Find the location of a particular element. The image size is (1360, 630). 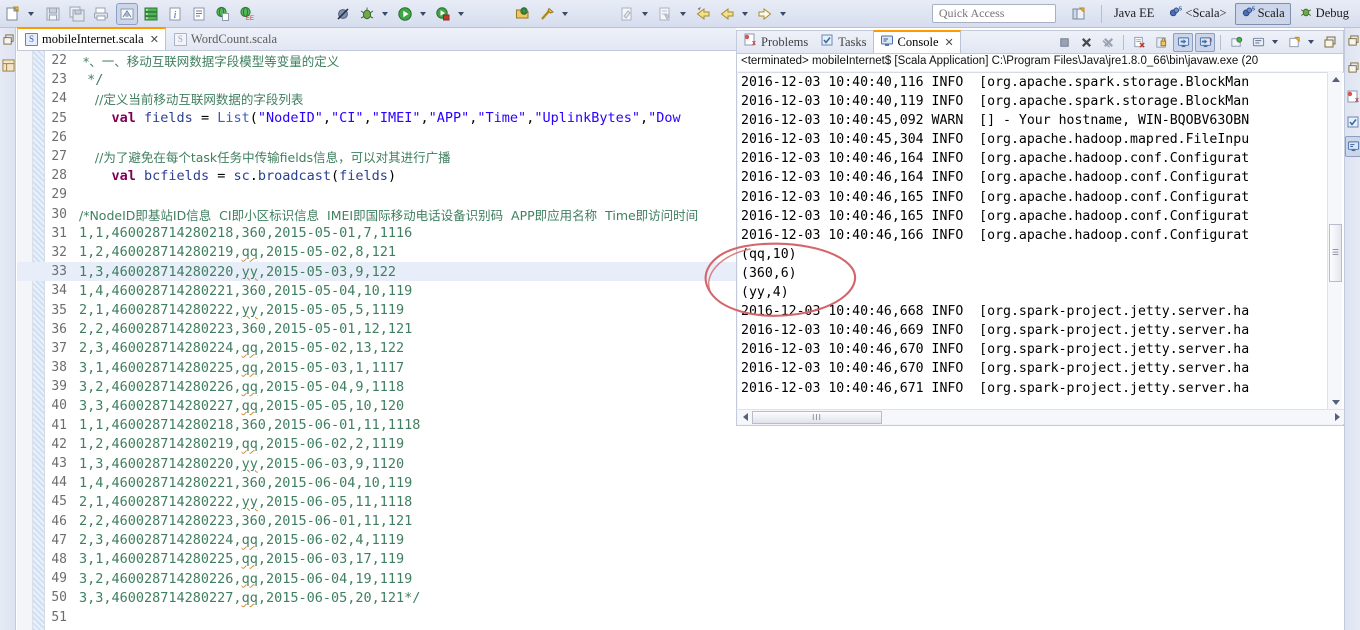

search-icon is located at coordinates (547, 14).